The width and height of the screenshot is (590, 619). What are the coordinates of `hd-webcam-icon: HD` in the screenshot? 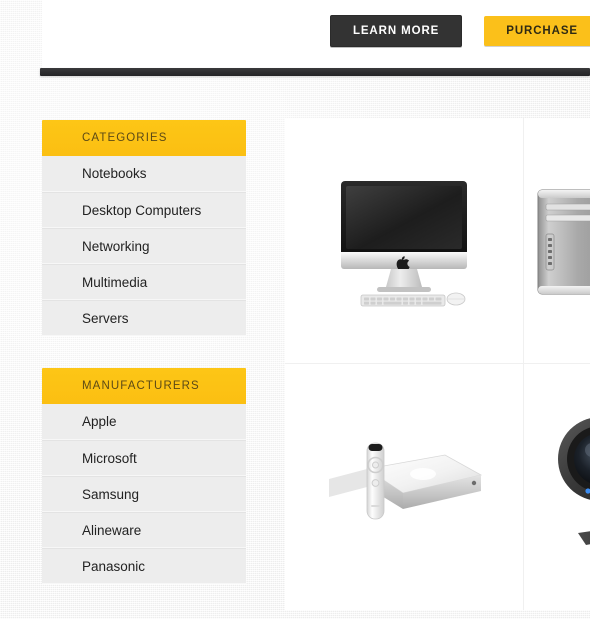 It's located at (574, 481).